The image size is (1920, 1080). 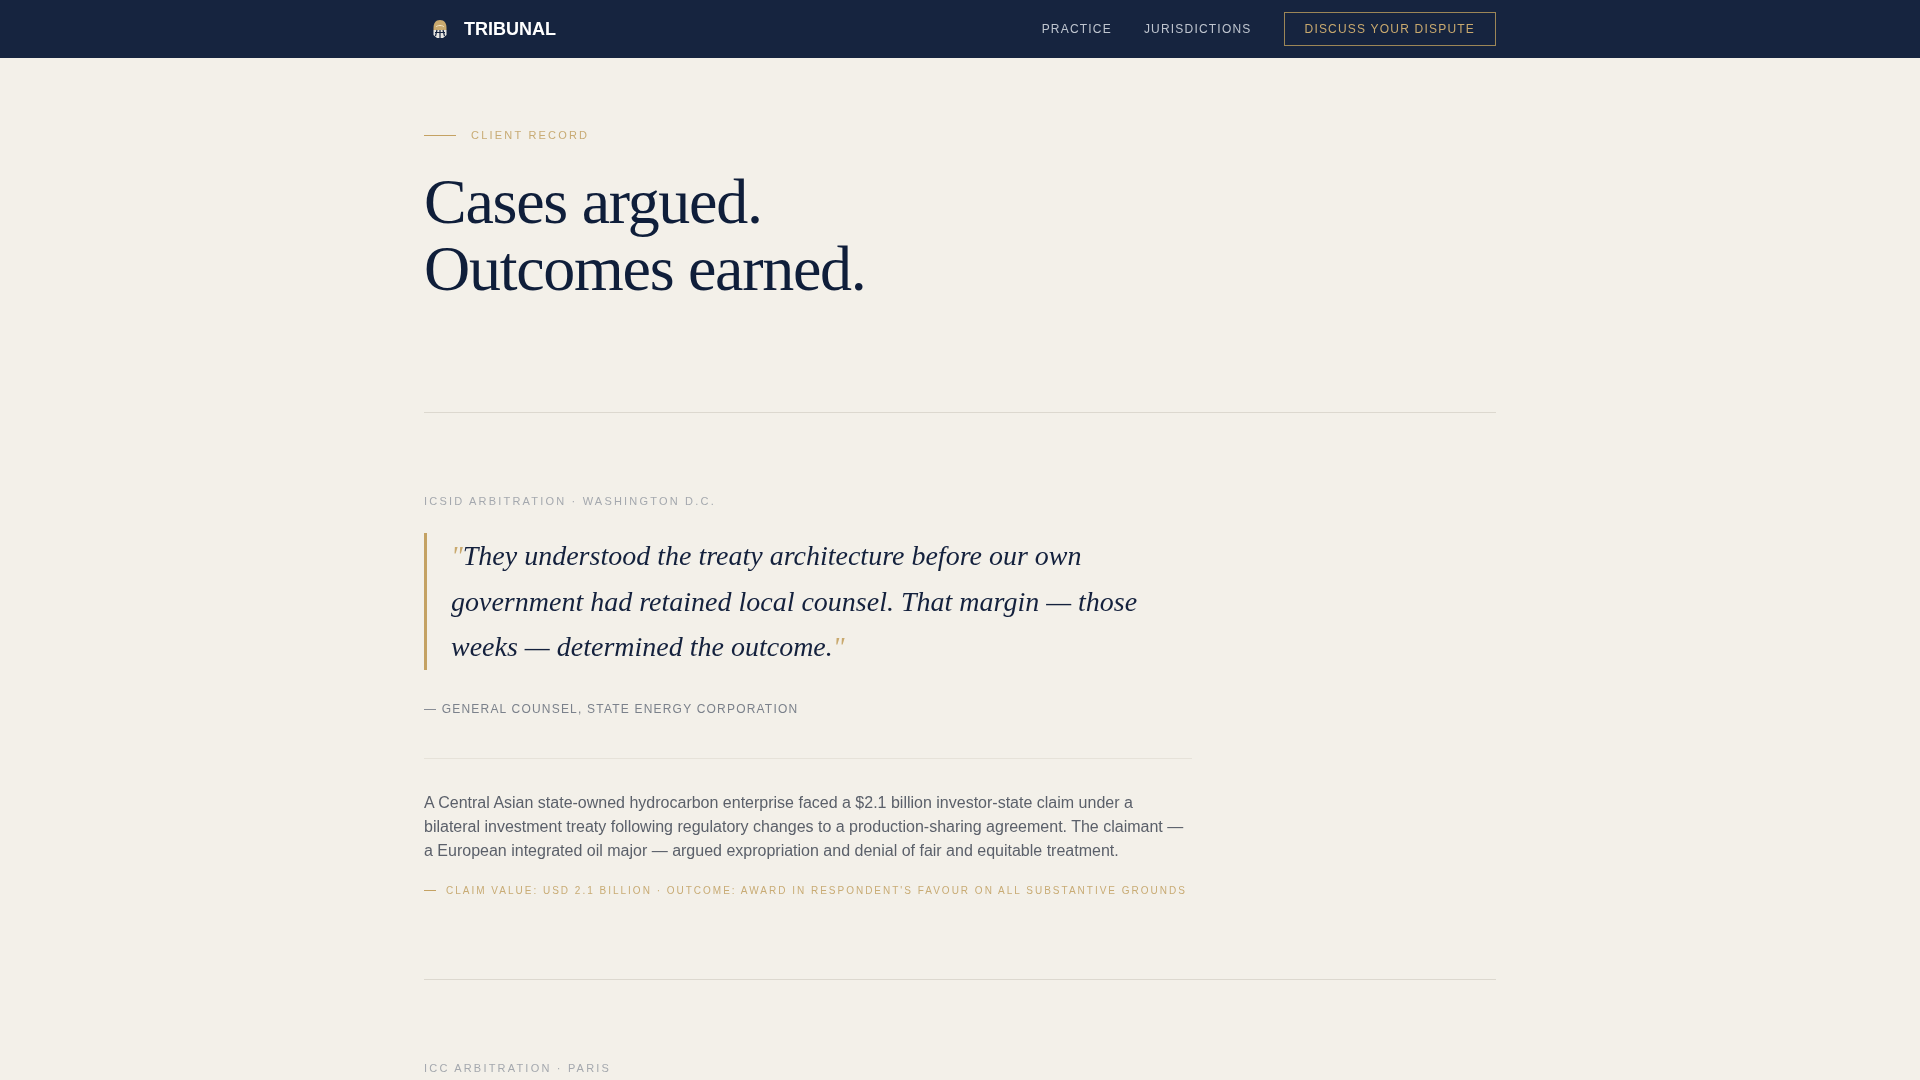 I want to click on helmet-icon, so click(x=440, y=29).